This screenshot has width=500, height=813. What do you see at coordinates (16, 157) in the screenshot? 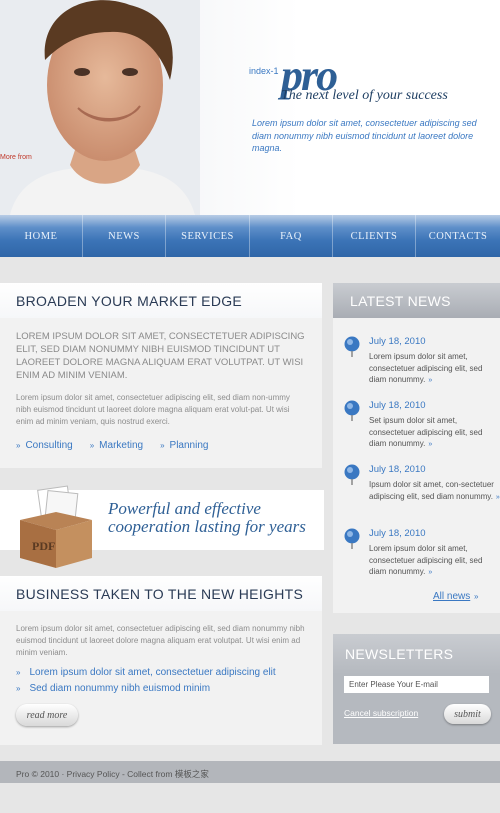
I see `more-info-link: More from` at bounding box center [16, 157].